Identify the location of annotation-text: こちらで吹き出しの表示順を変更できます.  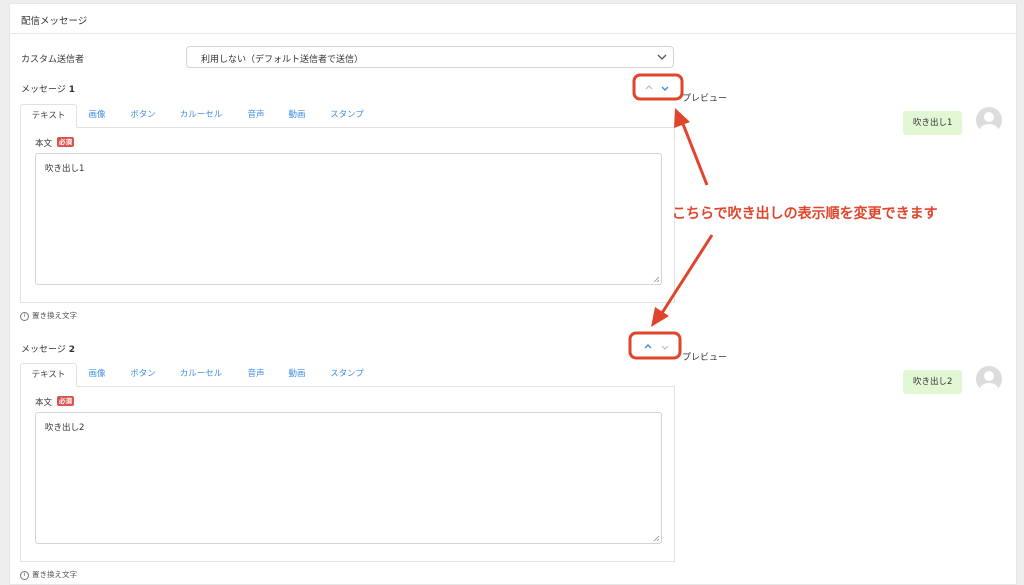
(805, 214).